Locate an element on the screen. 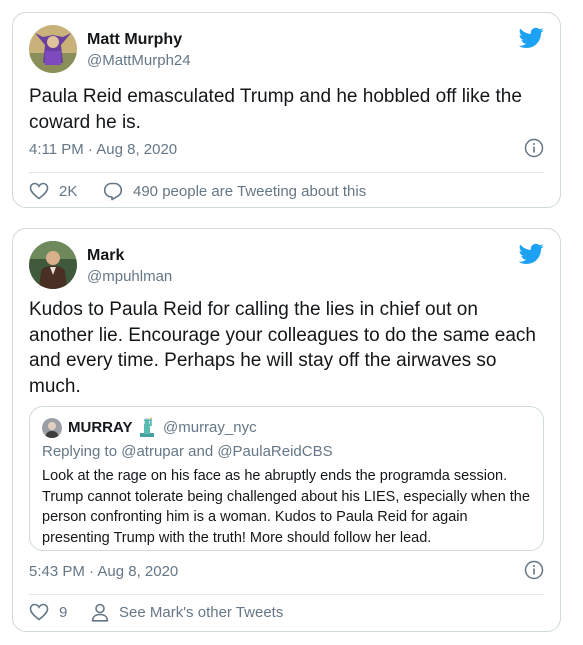 The height and width of the screenshot is (645, 583). statue-of-liberty-icon is located at coordinates (147, 426).